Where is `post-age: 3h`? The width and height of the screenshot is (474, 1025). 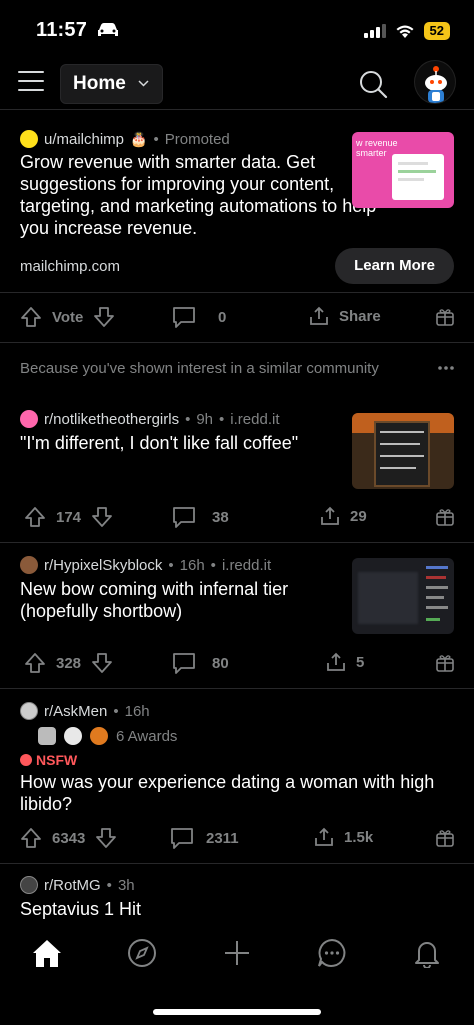
post-age: 3h is located at coordinates (126, 885).